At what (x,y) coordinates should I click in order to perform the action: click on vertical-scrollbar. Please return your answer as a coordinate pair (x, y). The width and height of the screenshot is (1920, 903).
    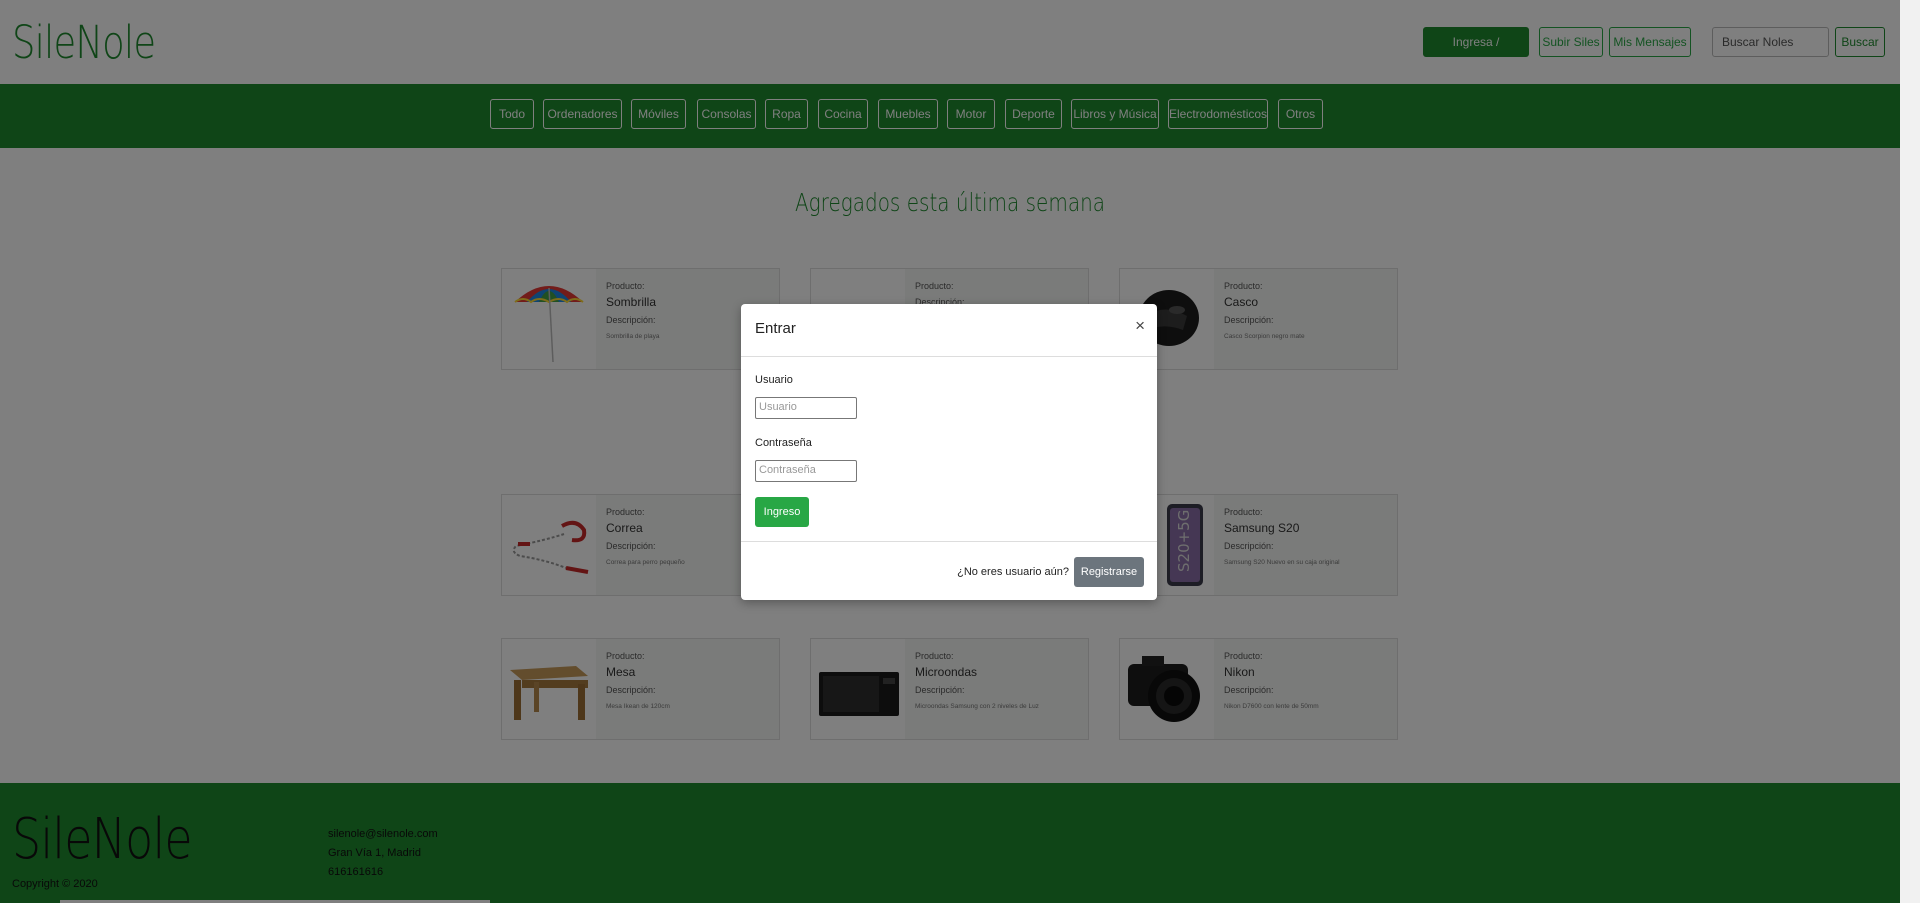
    Looking at the image, I should click on (1910, 451).